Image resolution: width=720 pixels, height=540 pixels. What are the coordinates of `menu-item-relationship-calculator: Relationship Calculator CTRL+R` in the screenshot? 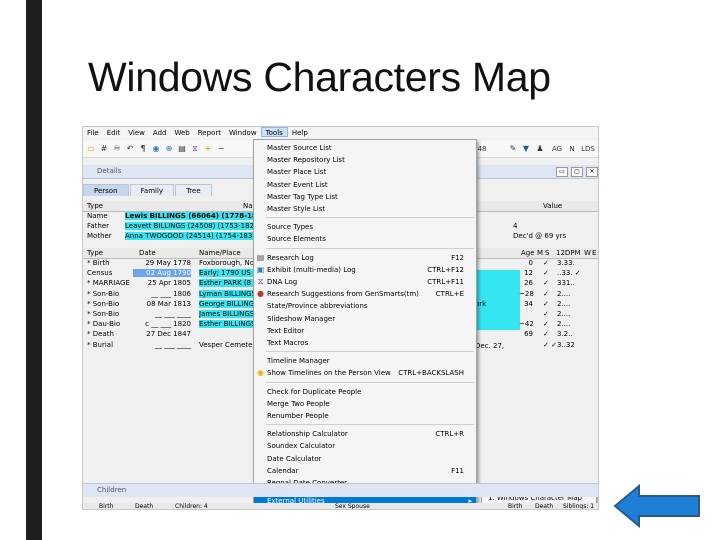 It's located at (365, 434).